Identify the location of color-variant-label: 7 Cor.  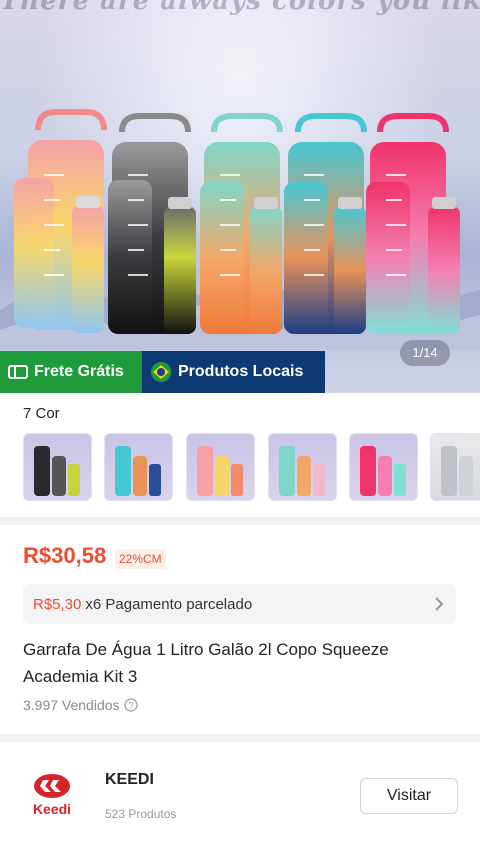
(41, 413).